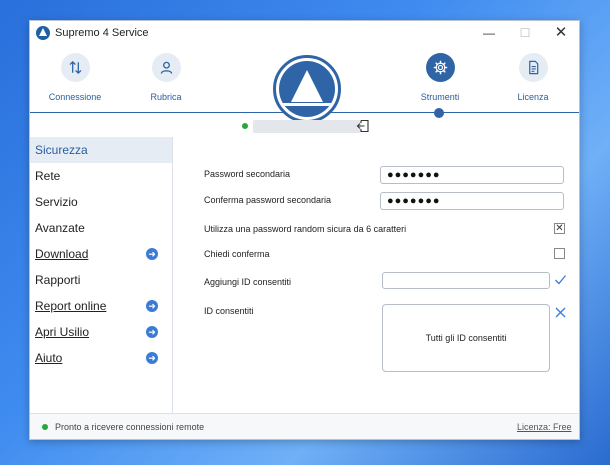 The width and height of the screenshot is (610, 465). What do you see at coordinates (489, 33) in the screenshot?
I see `minimize-button: —` at bounding box center [489, 33].